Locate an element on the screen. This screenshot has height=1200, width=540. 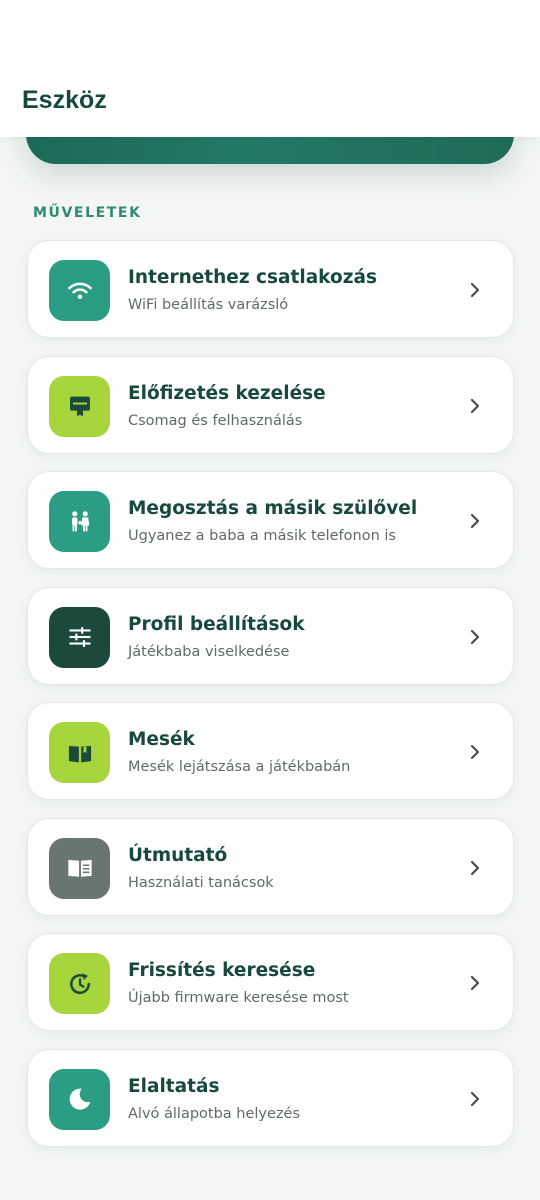
item-subtitle: Újabb firmware keresése most is located at coordinates (238, 998).